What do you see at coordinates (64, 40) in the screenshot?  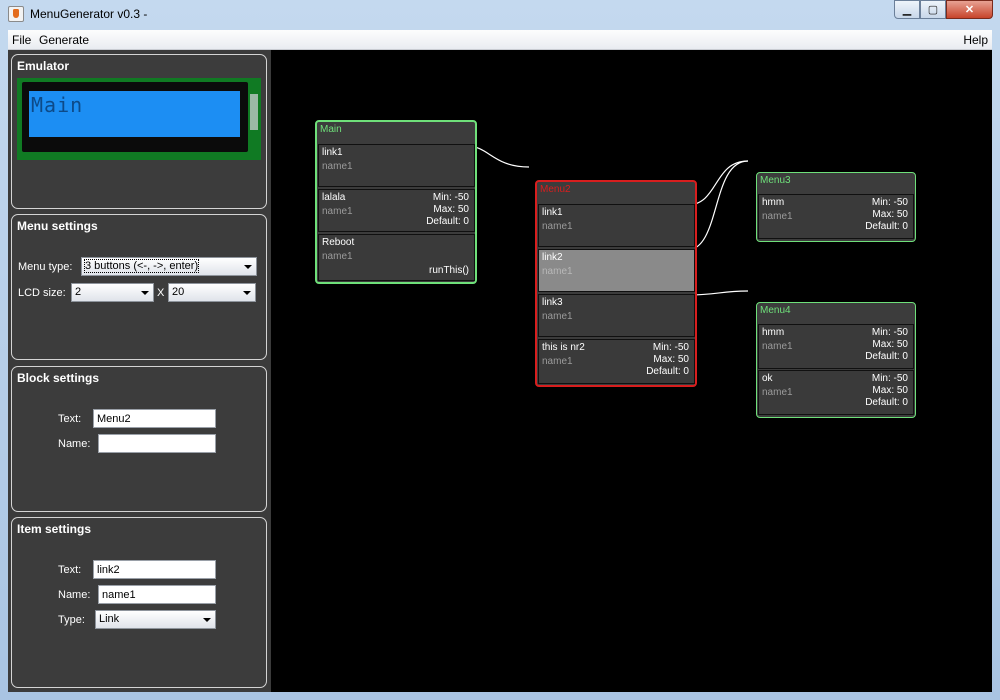 I see `menu-generate: Generate` at bounding box center [64, 40].